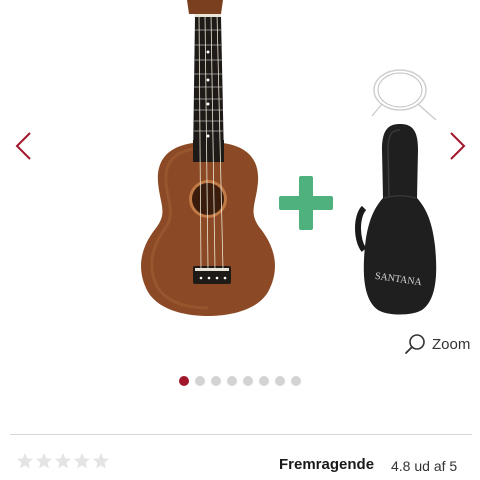 This screenshot has width=480, height=480. Describe the element at coordinates (424, 466) in the screenshot. I see `rating-score: 4.8 ud af 5` at that location.